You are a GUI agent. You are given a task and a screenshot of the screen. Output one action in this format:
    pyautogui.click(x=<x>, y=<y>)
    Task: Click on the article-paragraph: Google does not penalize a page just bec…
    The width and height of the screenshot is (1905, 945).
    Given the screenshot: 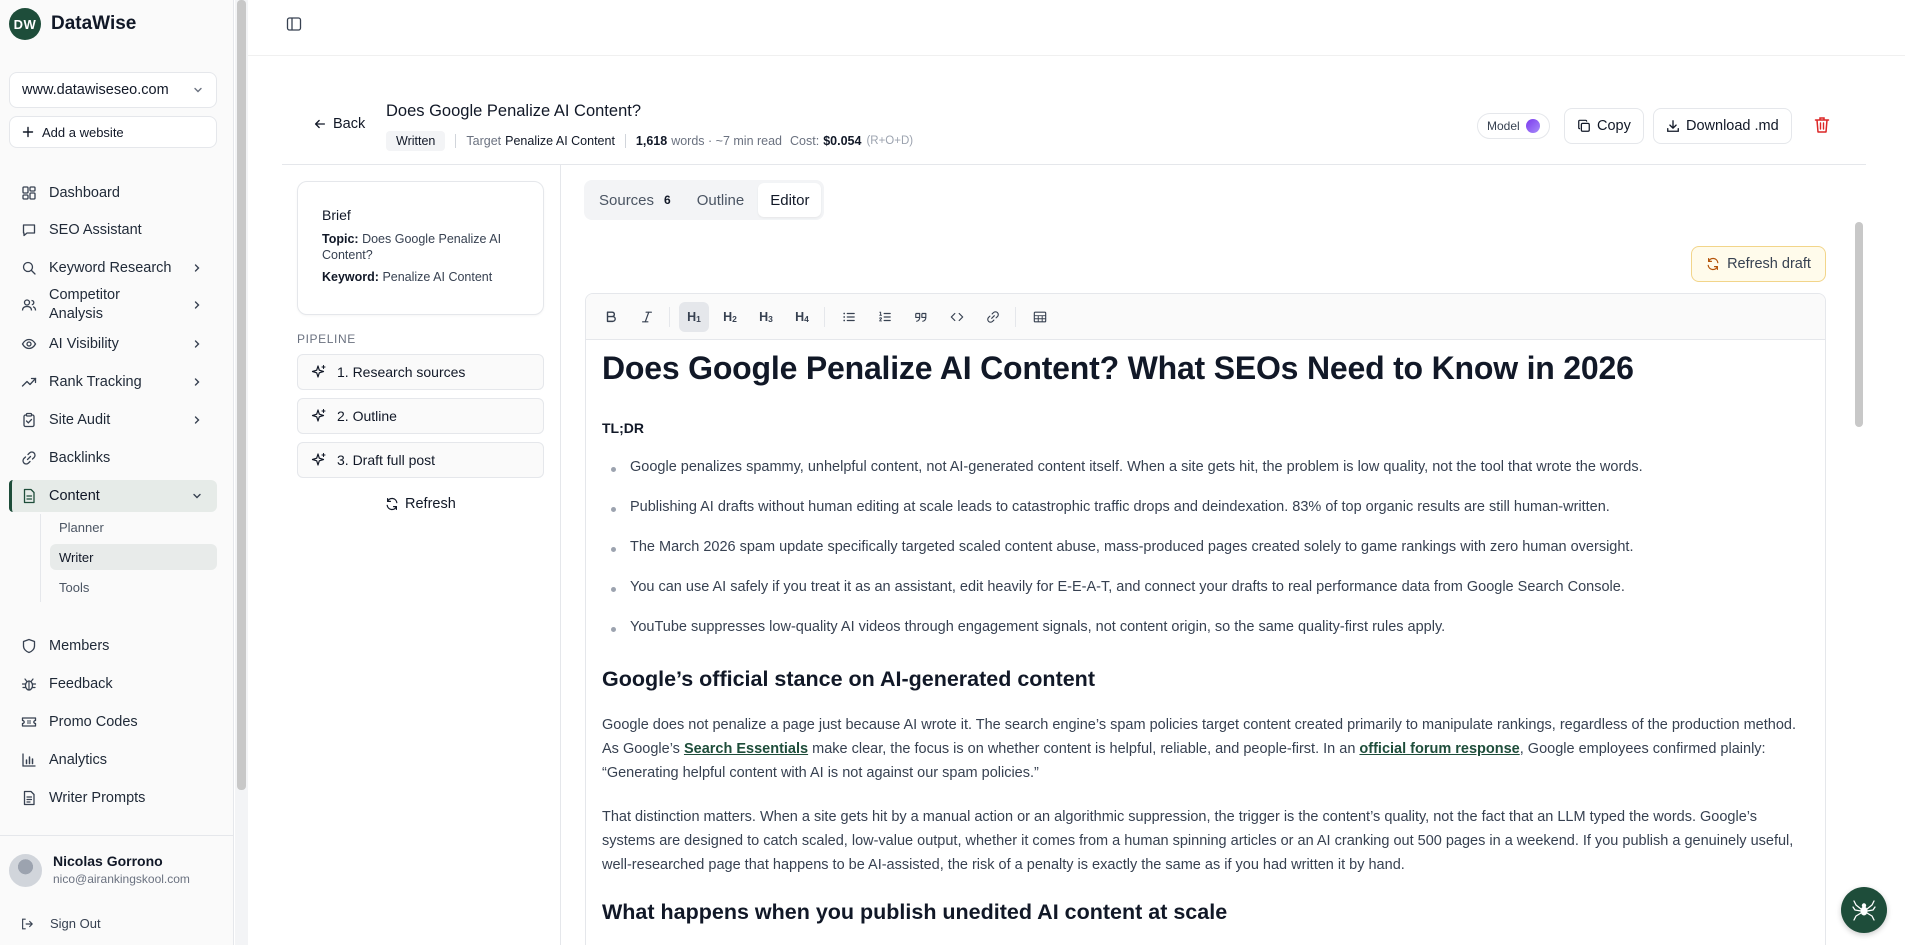 What is the action you would take?
    pyautogui.click(x=1204, y=749)
    